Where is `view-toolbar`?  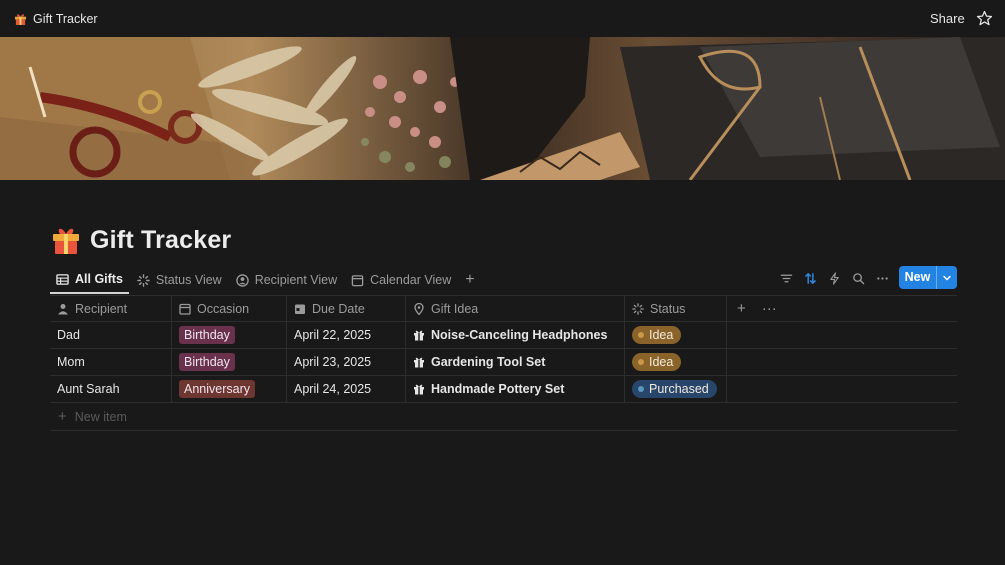 view-toolbar is located at coordinates (834, 278).